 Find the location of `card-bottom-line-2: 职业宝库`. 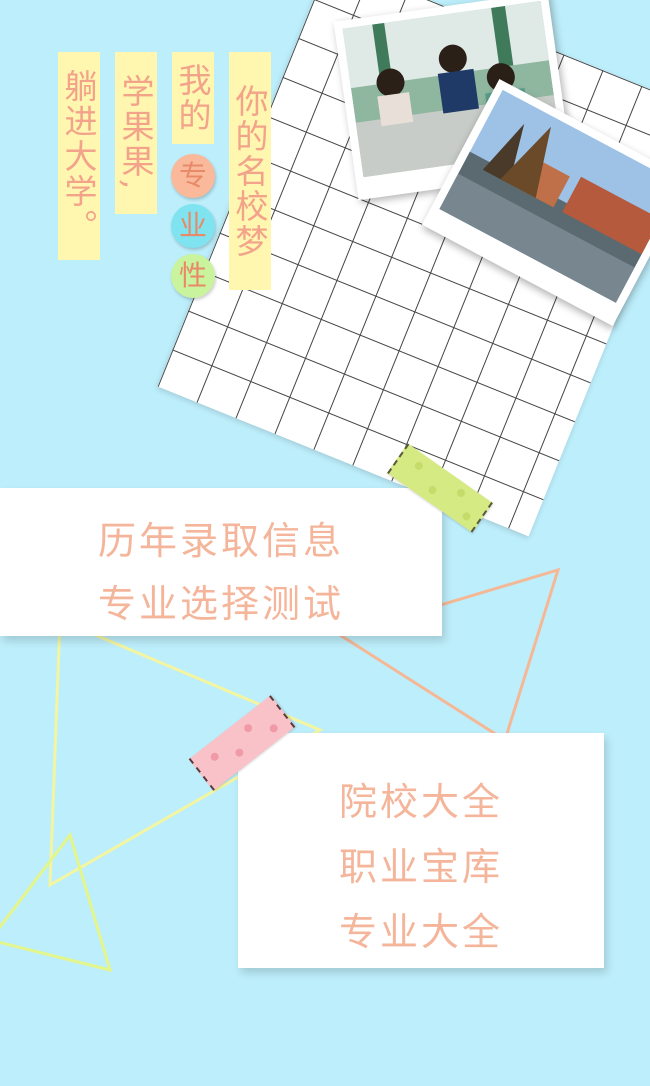

card-bottom-line-2: 职业宝库 is located at coordinates (420, 867).